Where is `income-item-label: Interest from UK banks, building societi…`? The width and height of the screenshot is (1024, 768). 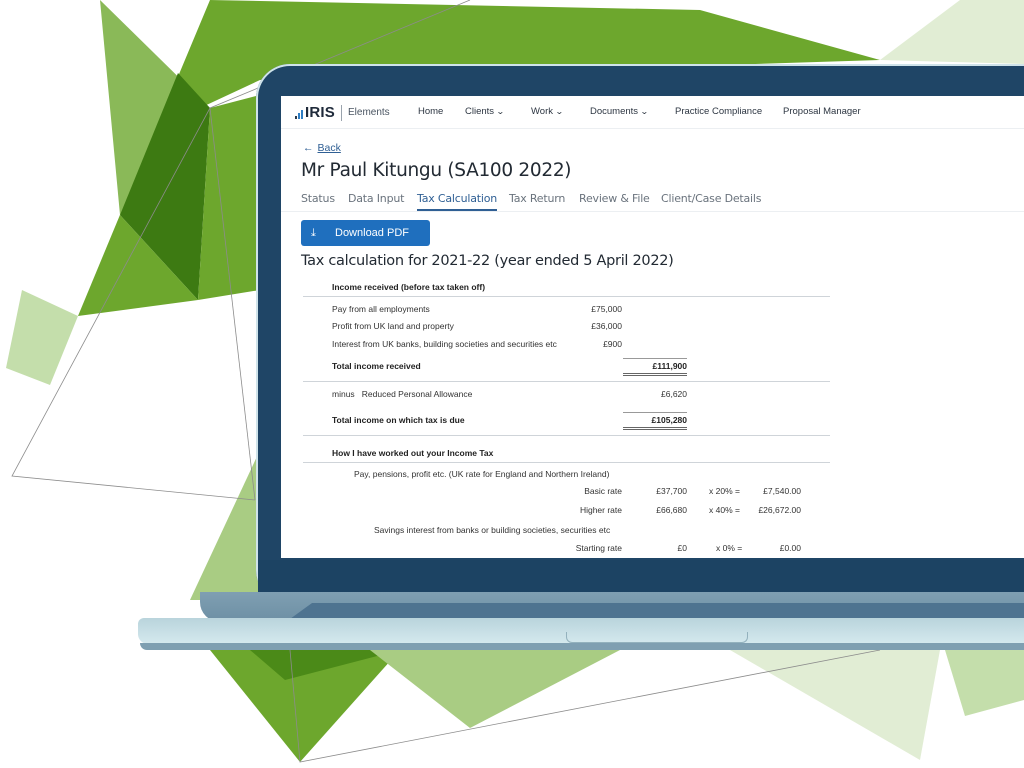 income-item-label: Interest from UK banks, building societi… is located at coordinates (444, 344).